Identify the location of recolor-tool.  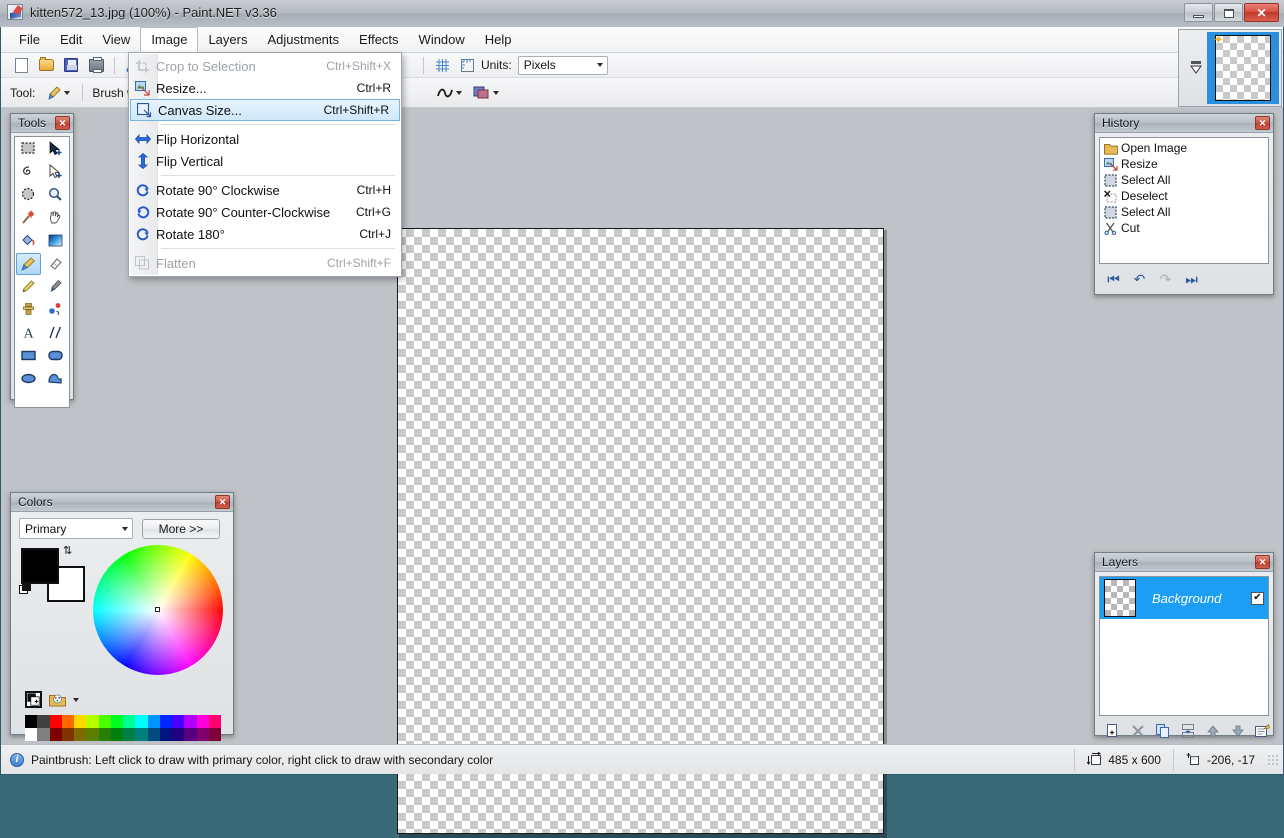
(55, 310).